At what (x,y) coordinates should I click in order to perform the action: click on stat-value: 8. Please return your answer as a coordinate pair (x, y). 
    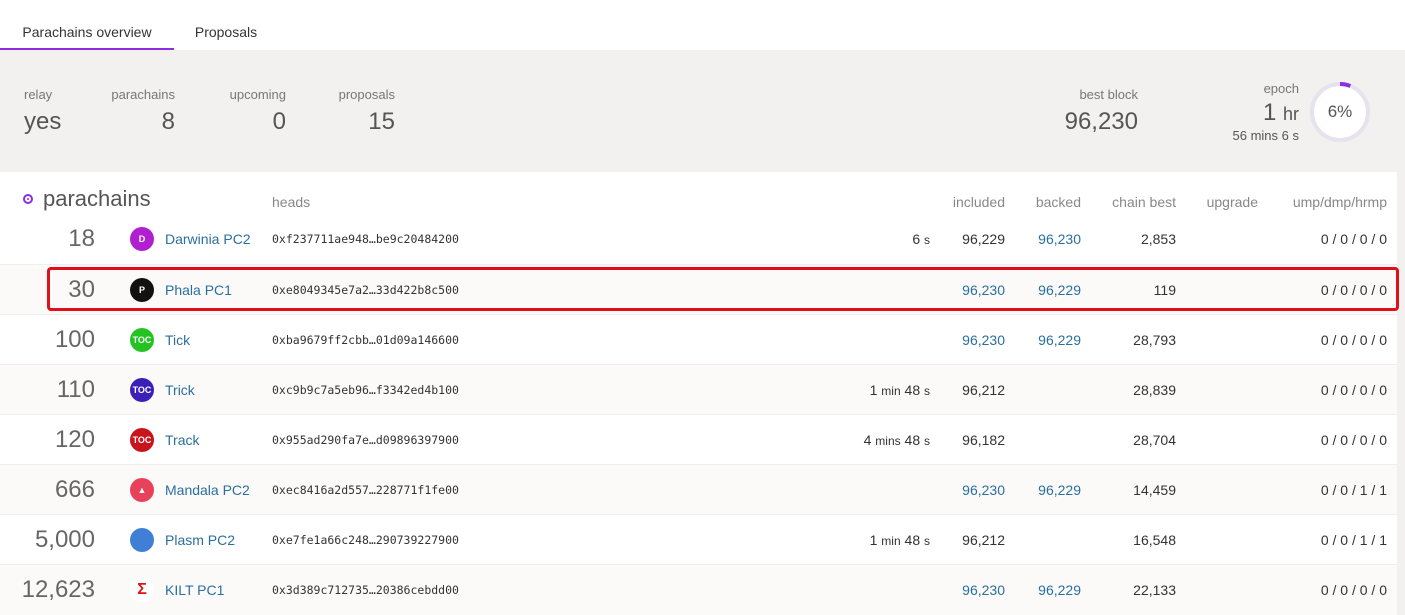
    Looking at the image, I should click on (168, 121).